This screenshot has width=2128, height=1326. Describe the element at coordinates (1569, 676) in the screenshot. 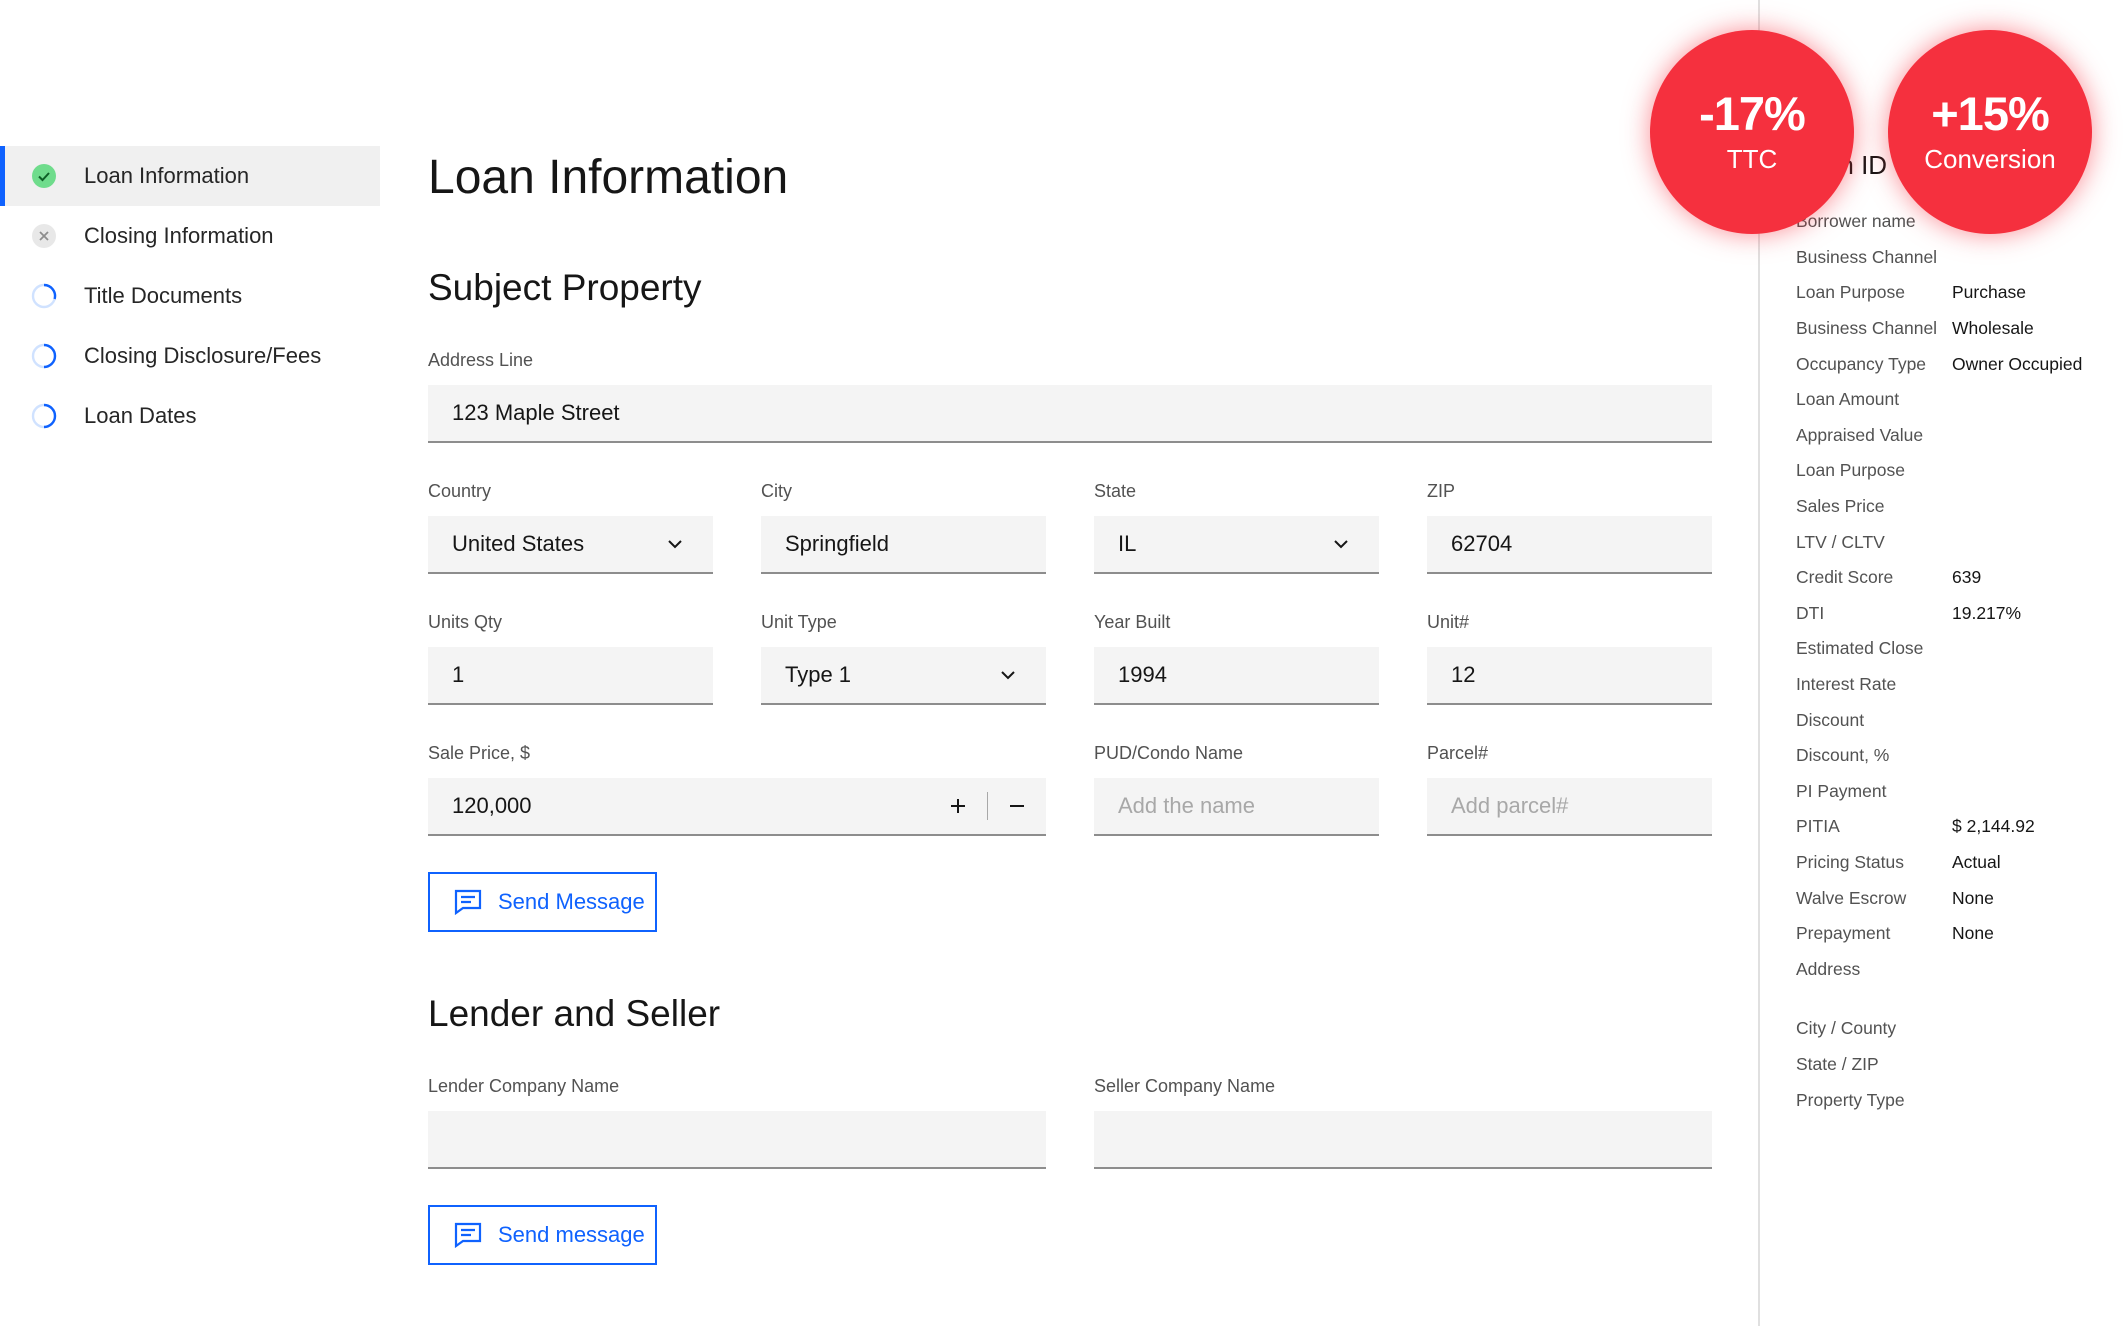

I see `unit-number-input: 12` at that location.